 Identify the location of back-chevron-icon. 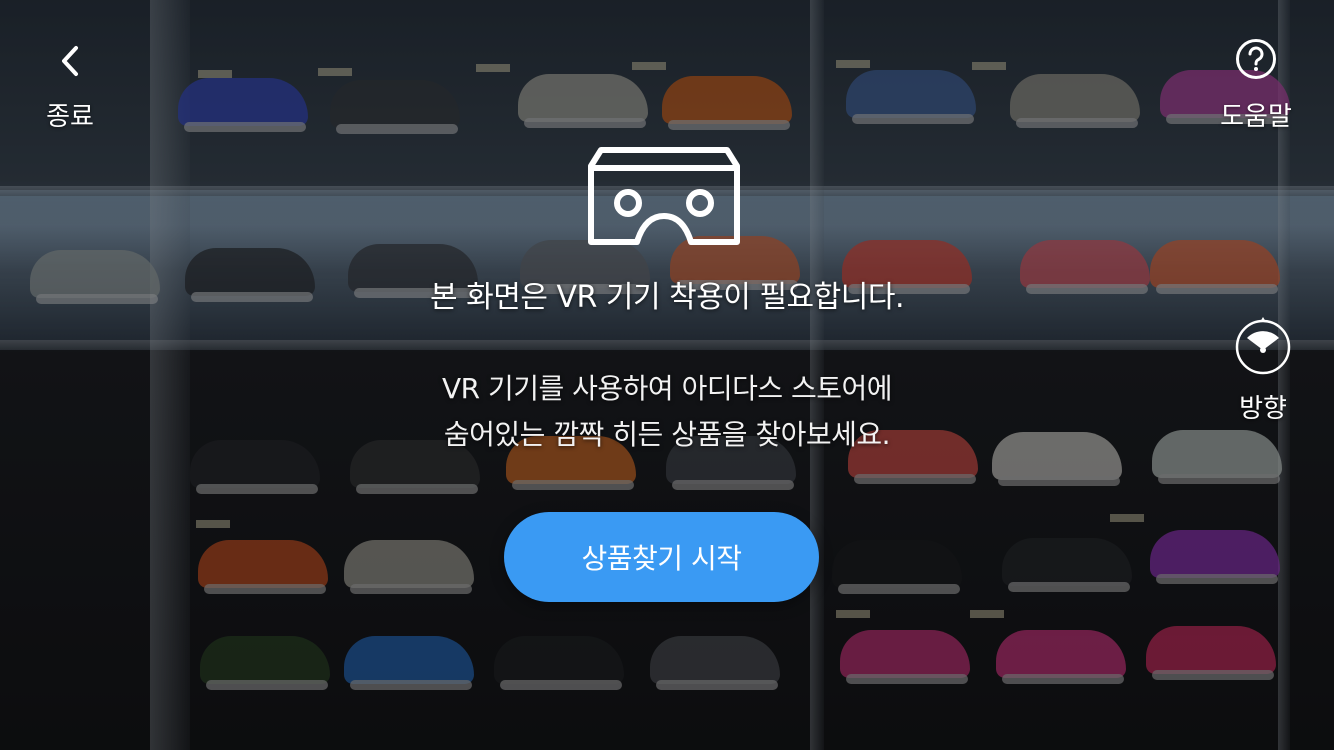
(70, 61).